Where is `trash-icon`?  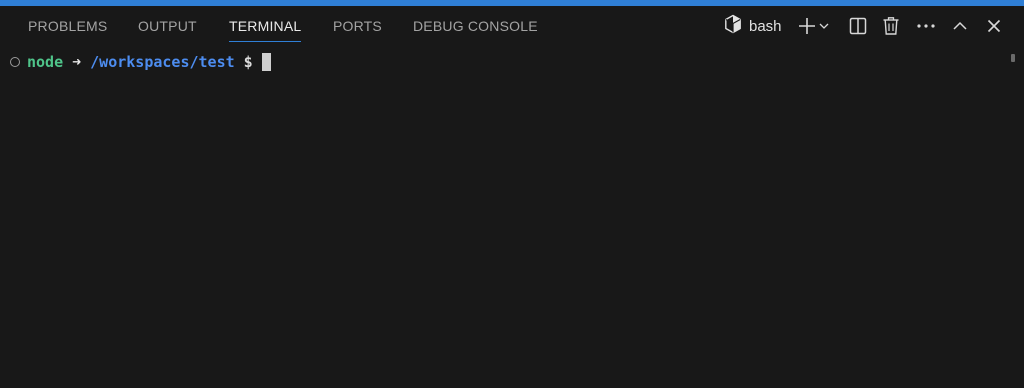 trash-icon is located at coordinates (891, 26).